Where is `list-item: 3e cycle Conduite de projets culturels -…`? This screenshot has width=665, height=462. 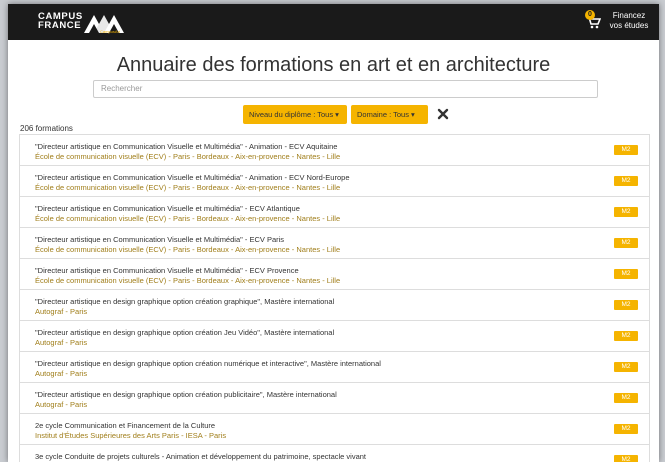 list-item: 3e cycle Conduite de projets culturels -… is located at coordinates (334, 453).